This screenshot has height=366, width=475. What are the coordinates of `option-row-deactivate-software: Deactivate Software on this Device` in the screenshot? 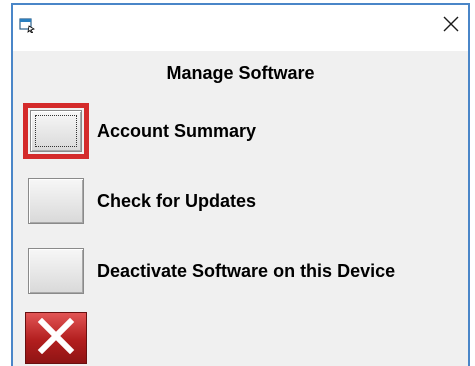 It's located at (209, 271).